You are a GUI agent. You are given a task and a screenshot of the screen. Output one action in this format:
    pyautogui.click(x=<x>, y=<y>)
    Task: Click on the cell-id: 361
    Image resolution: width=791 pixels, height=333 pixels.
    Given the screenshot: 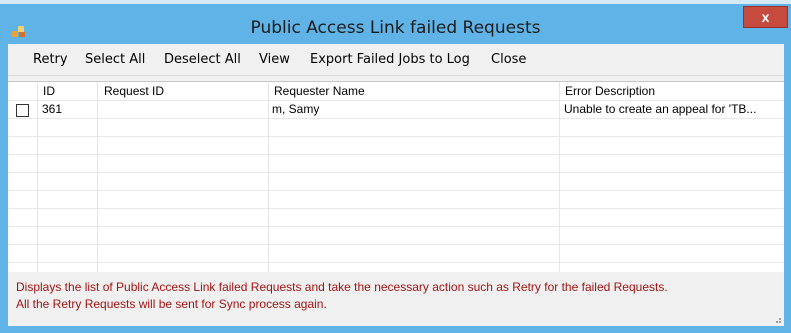 What is the action you would take?
    pyautogui.click(x=52, y=109)
    